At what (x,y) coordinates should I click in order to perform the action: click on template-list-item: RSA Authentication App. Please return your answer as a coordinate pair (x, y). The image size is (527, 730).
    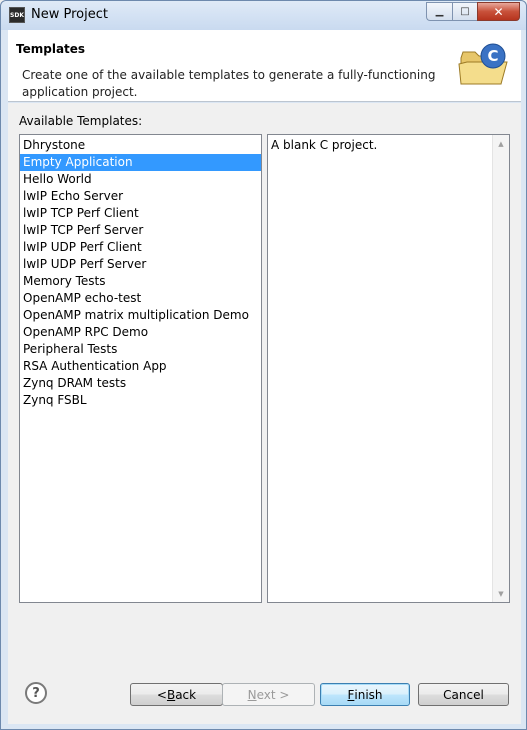
    Looking at the image, I should click on (140, 366).